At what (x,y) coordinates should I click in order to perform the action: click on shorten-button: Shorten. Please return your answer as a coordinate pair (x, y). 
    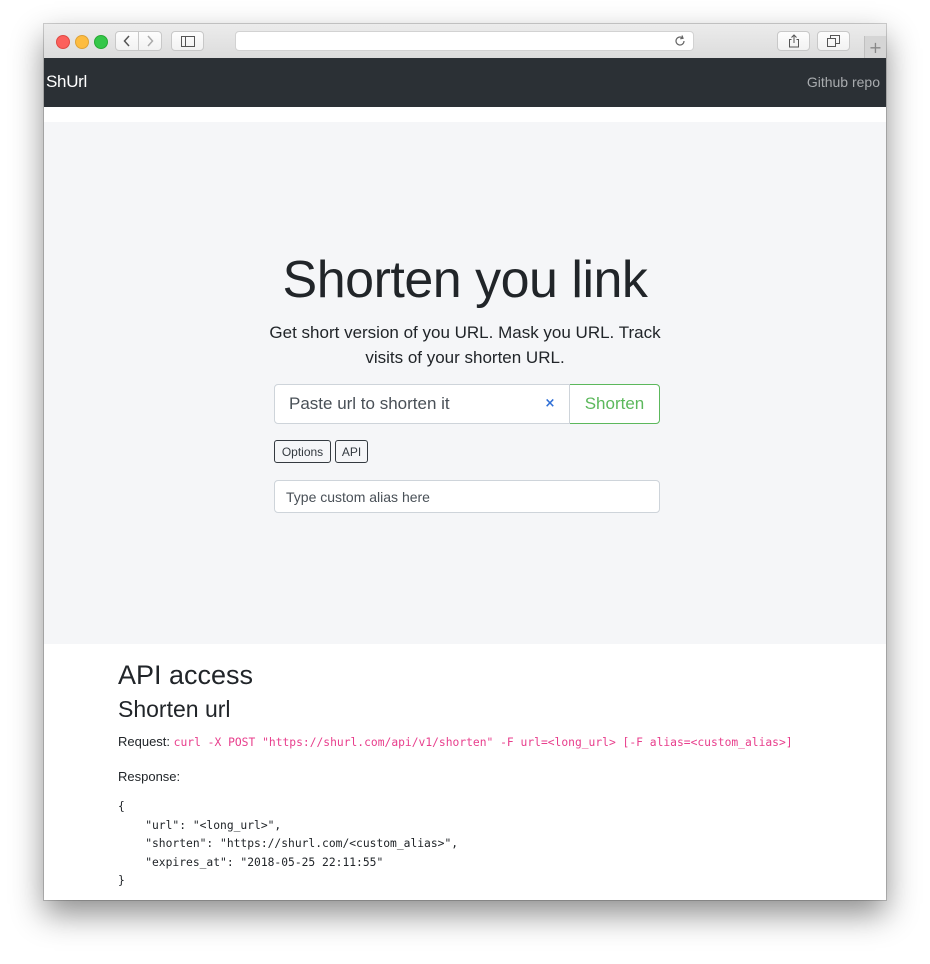
    Looking at the image, I should click on (614, 404).